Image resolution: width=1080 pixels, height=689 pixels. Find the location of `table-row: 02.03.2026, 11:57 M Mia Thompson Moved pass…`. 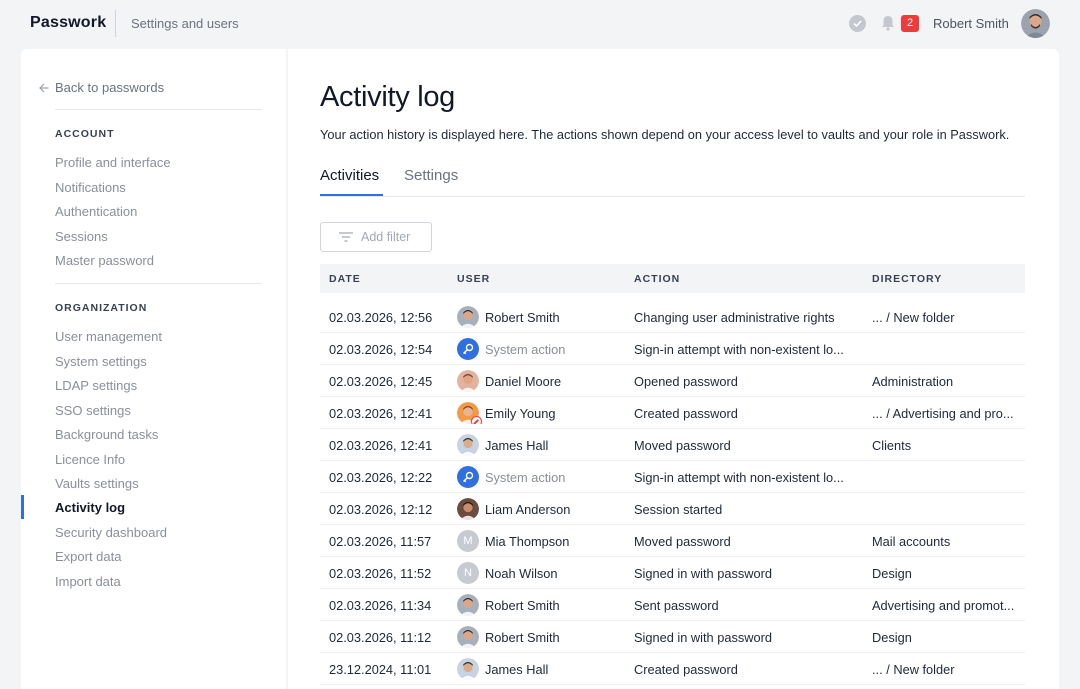

table-row: 02.03.2026, 11:57 M Mia Thompson Moved pass… is located at coordinates (672, 541).